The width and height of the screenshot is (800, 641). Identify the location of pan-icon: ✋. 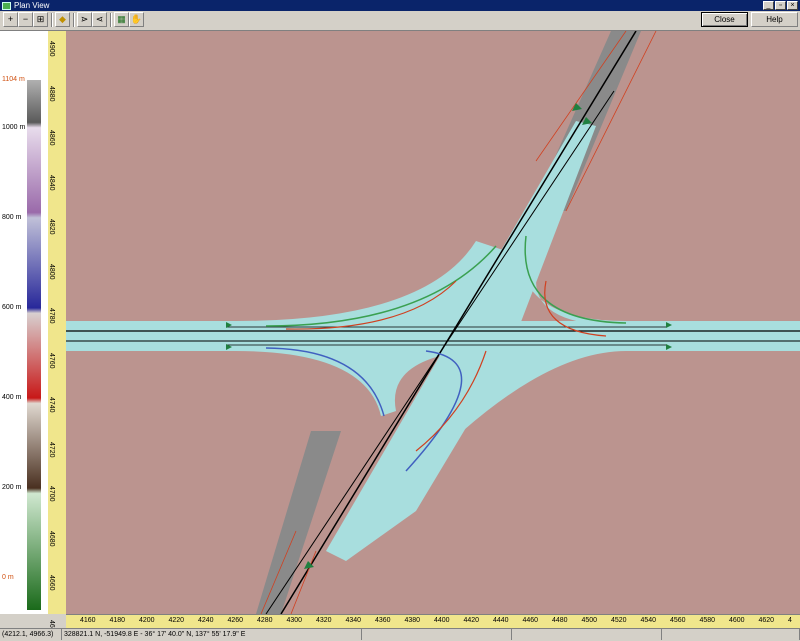
(136, 19).